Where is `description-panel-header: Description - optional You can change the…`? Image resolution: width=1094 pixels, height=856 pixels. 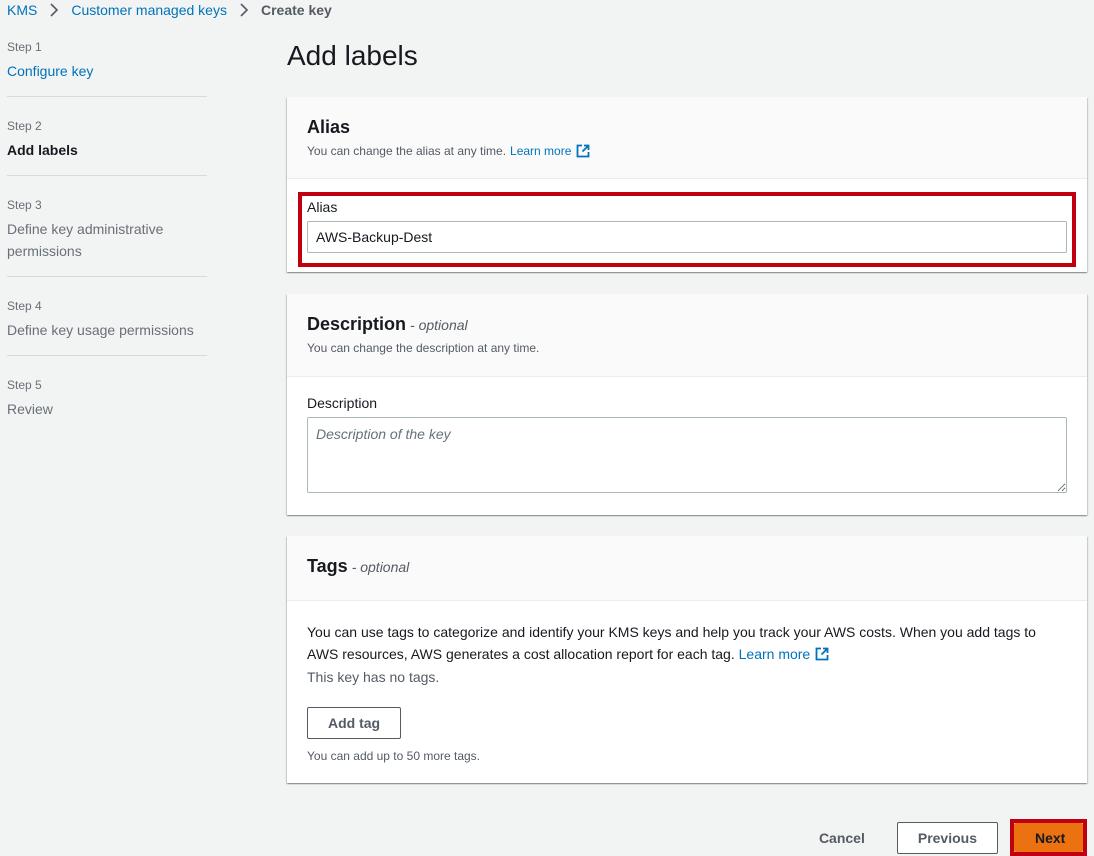 description-panel-header: Description - optional You can change the… is located at coordinates (687, 335).